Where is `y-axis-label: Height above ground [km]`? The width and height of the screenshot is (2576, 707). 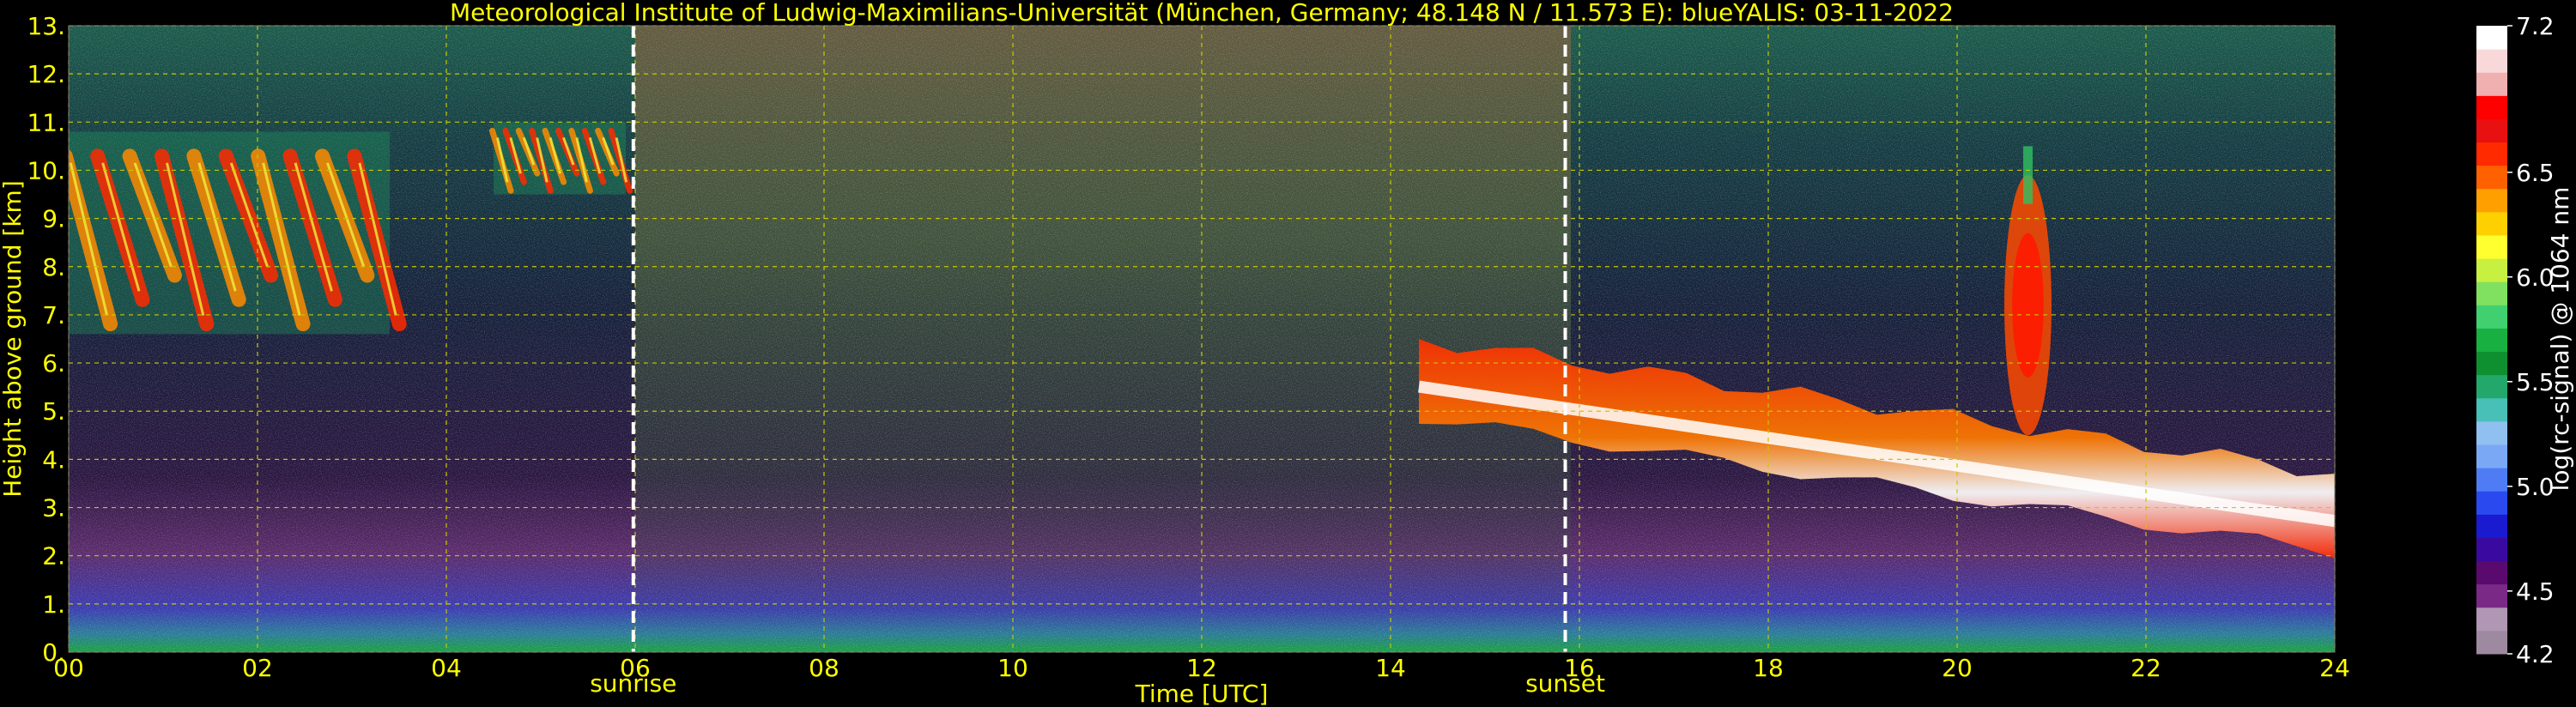
y-axis-label: Height above ground [km] is located at coordinates (13, 339).